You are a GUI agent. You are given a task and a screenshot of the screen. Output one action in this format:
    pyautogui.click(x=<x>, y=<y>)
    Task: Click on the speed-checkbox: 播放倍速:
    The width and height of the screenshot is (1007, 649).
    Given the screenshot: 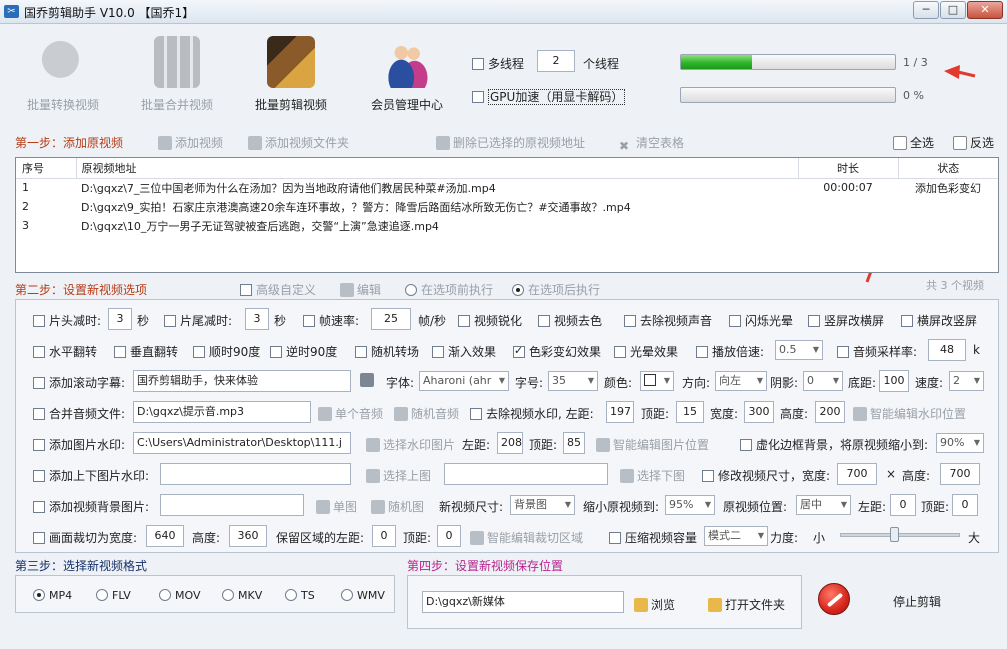 What is the action you would take?
    pyautogui.click(x=730, y=351)
    